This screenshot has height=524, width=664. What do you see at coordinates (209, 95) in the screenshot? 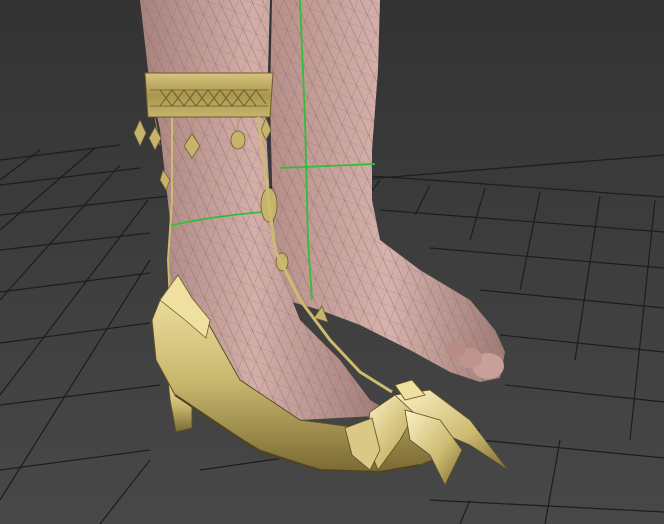
I see `anklet-band` at bounding box center [209, 95].